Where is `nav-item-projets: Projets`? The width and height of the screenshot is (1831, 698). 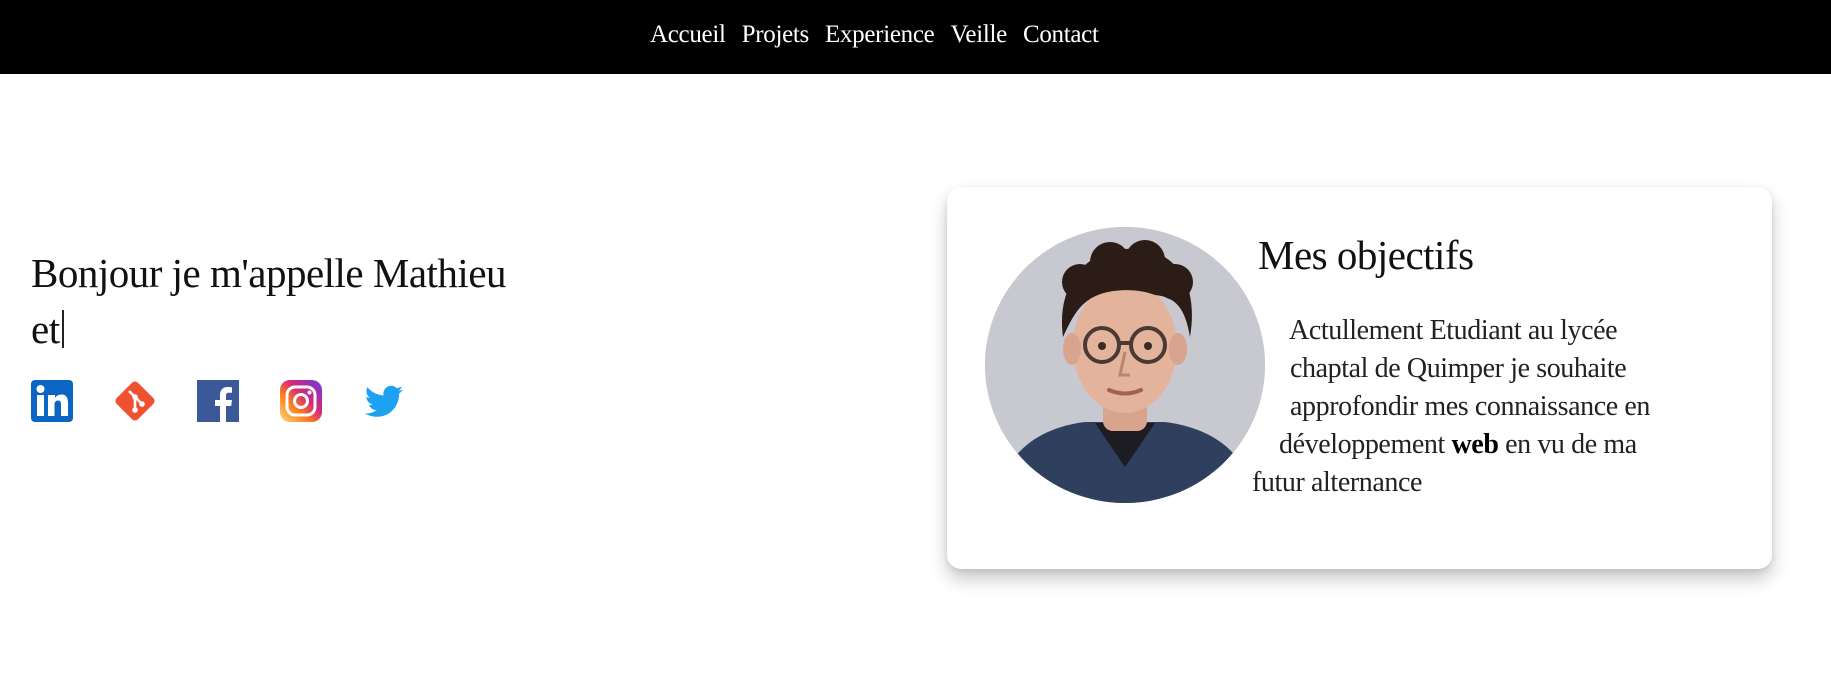
nav-item-projets: Projets is located at coordinates (776, 35).